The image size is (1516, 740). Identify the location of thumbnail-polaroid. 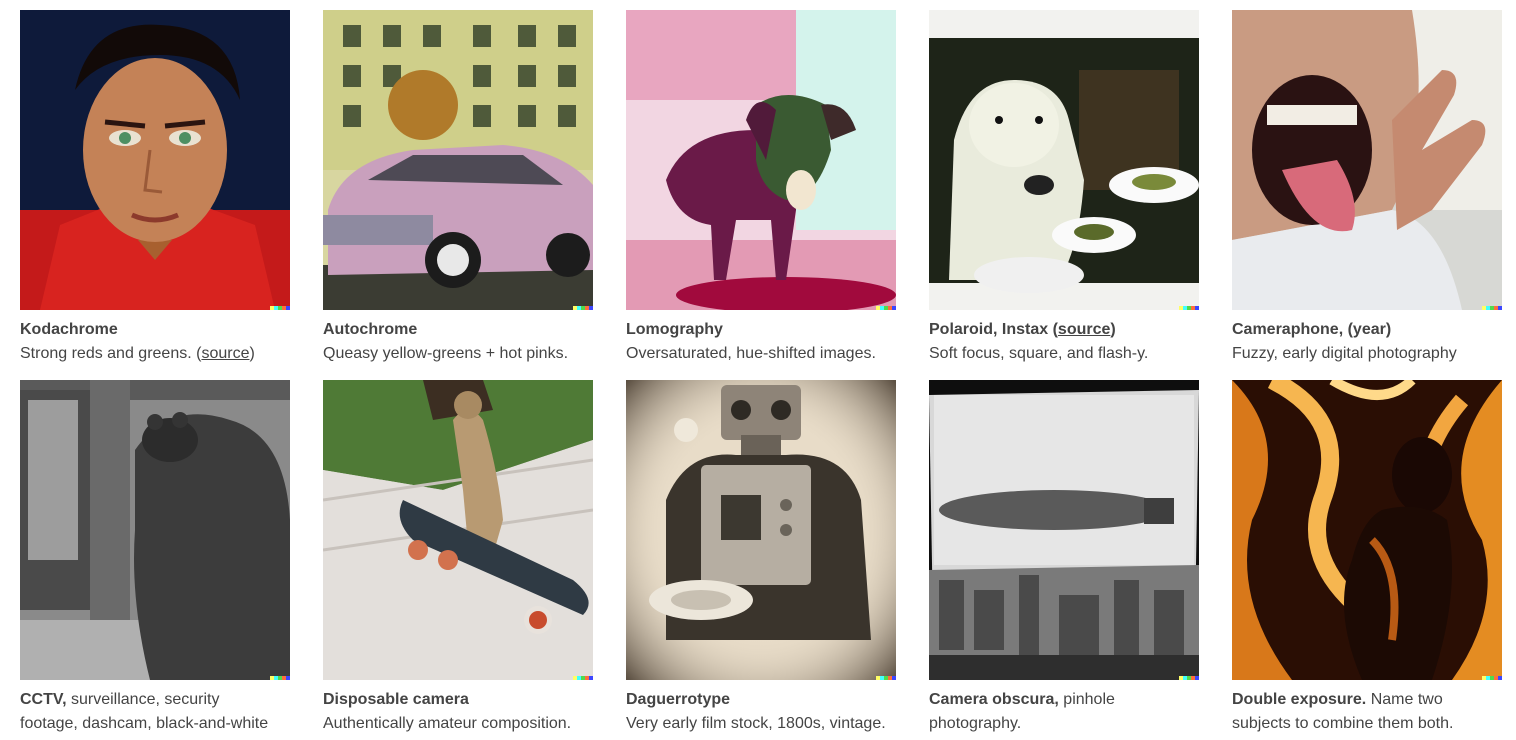
(1064, 160).